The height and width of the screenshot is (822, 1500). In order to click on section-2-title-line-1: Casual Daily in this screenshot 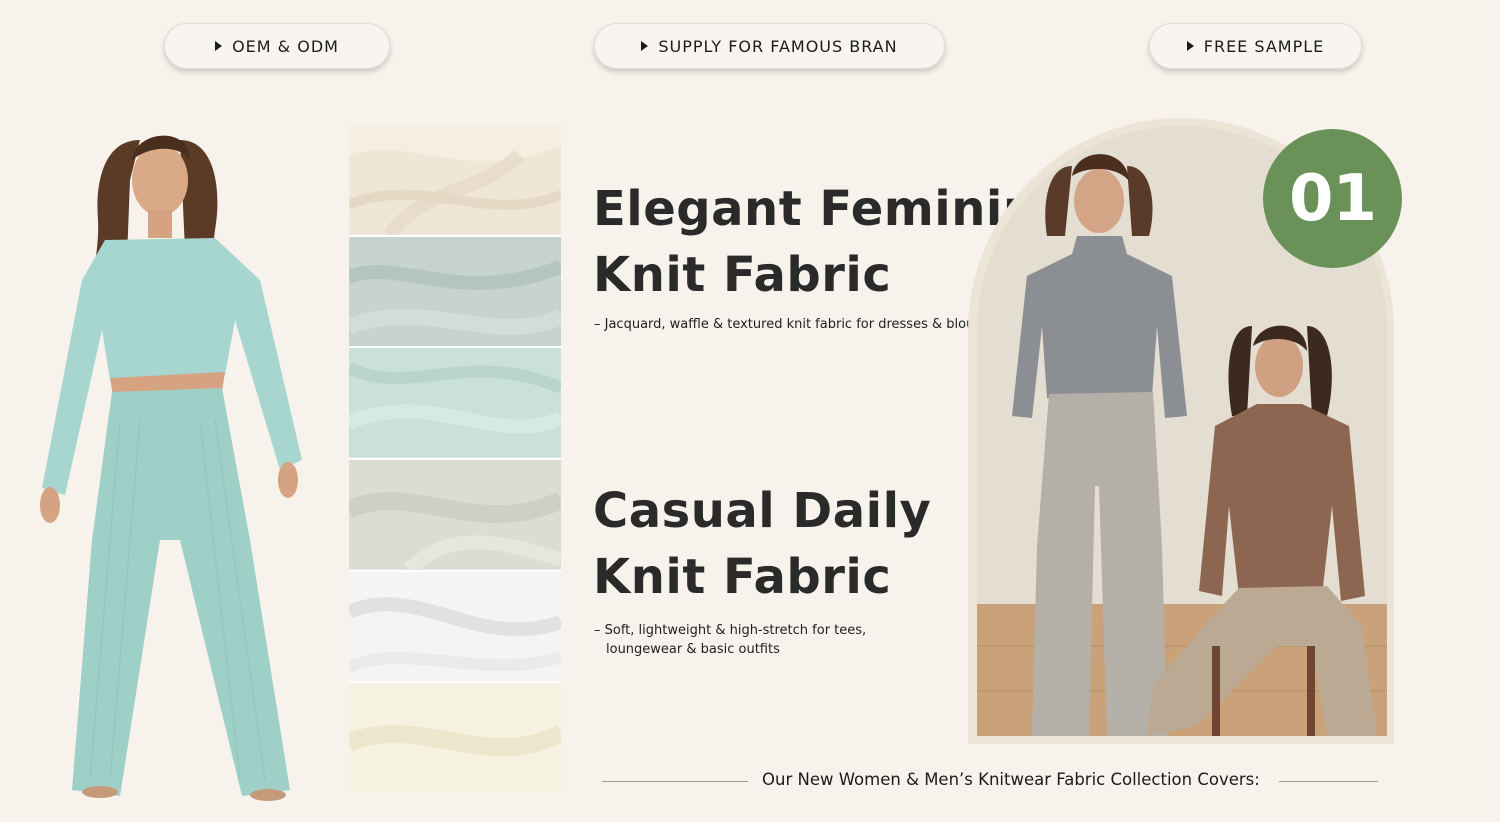, I will do `click(762, 511)`.